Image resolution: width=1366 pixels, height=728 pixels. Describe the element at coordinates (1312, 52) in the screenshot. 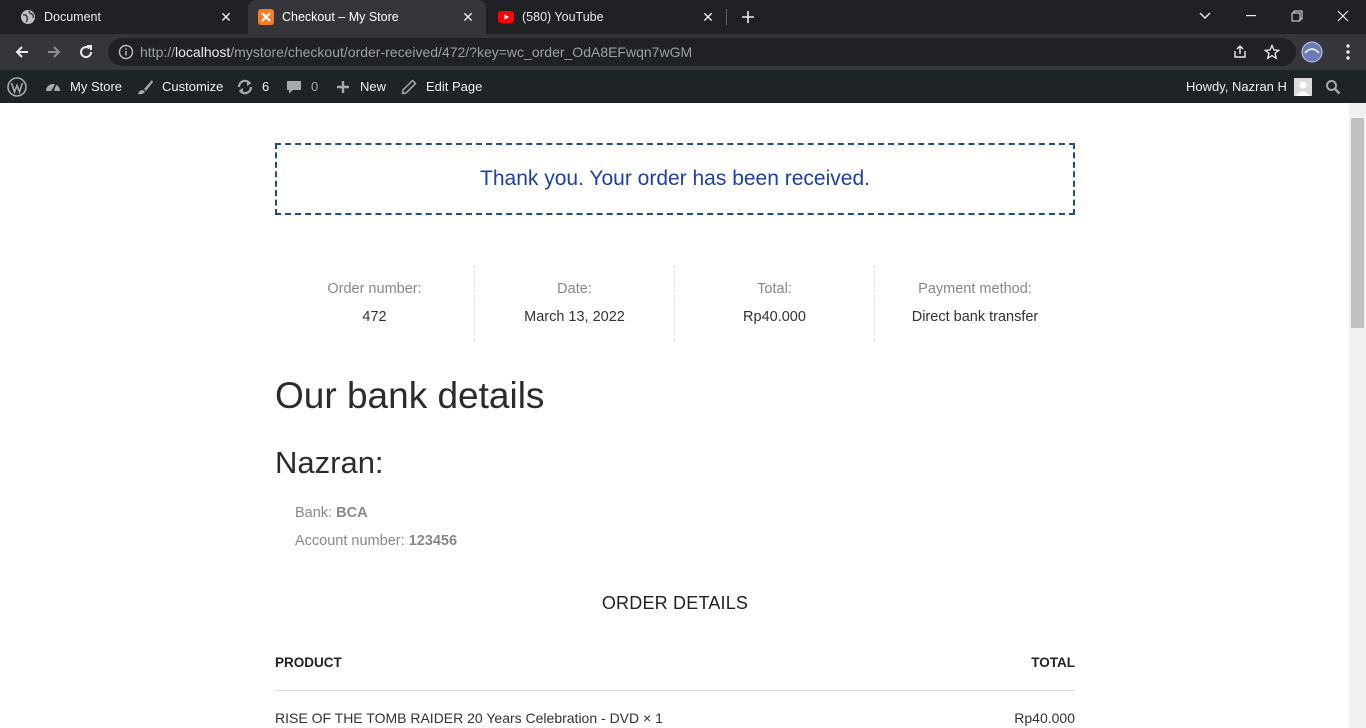

I see `profile-avatar` at that location.